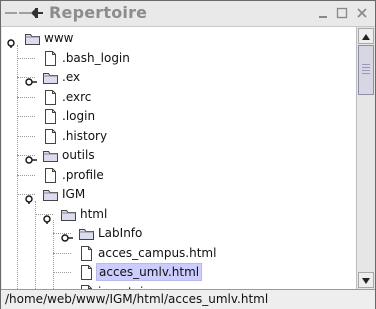 The image size is (376, 309). Describe the element at coordinates (188, 14) in the screenshot. I see `title-bar: Repertoire` at that location.